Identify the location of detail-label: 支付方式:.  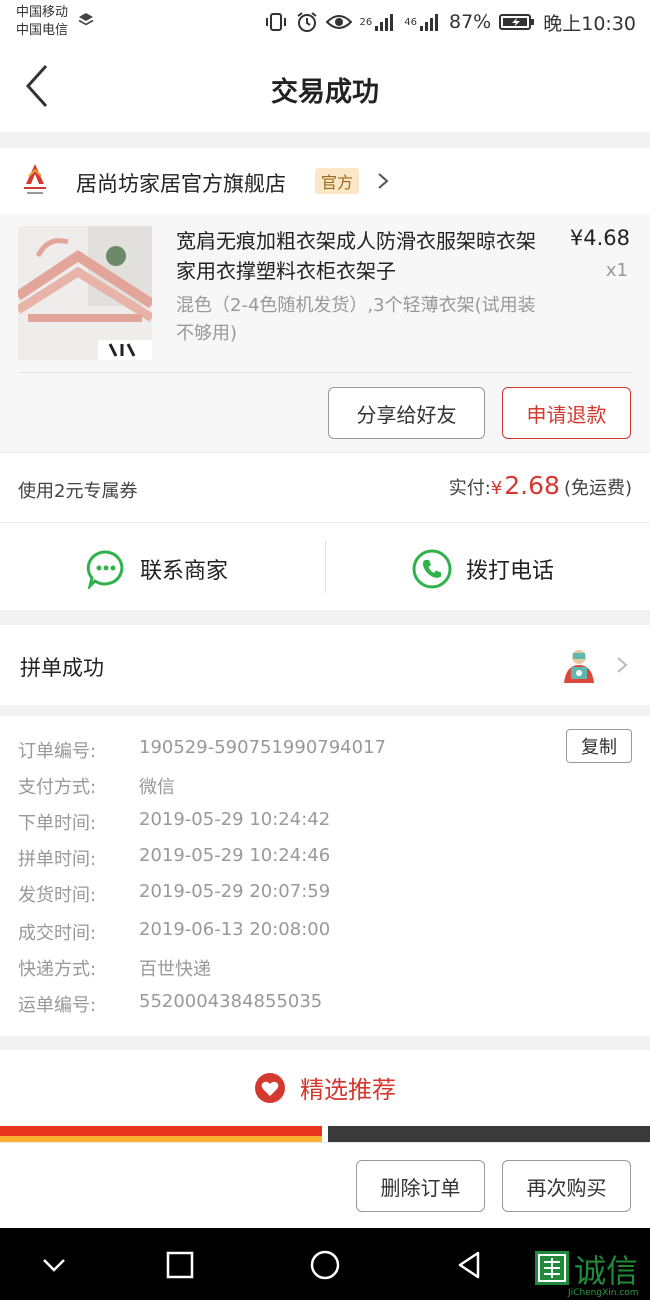
(57, 787).